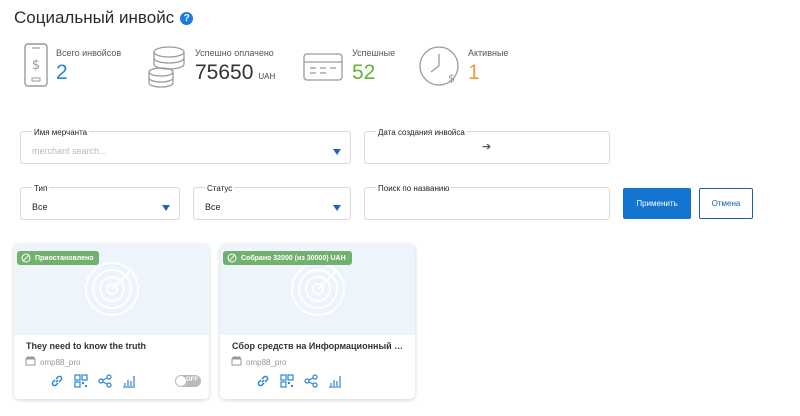 The image size is (800, 416). I want to click on stat-paid-total: Успешно оплачено 75650 UAH, so click(211, 67).